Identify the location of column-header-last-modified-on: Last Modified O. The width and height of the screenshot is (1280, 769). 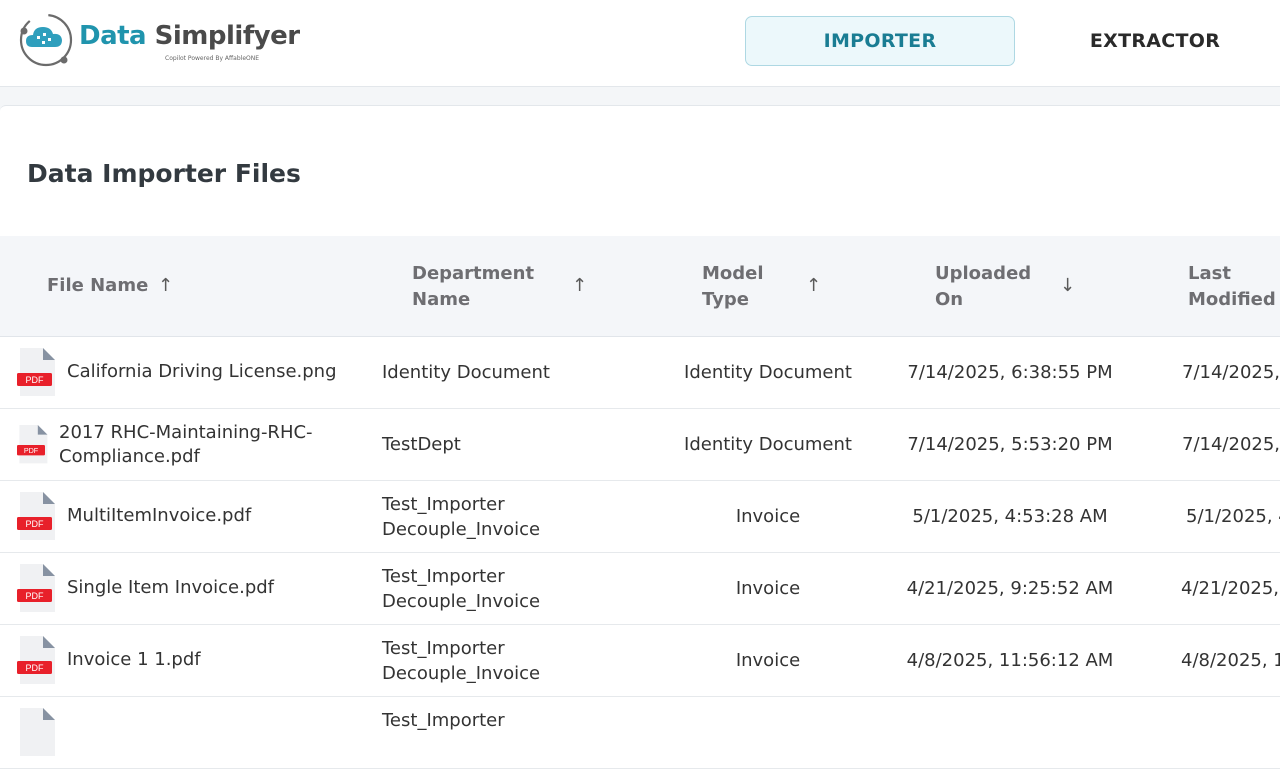
(1234, 287).